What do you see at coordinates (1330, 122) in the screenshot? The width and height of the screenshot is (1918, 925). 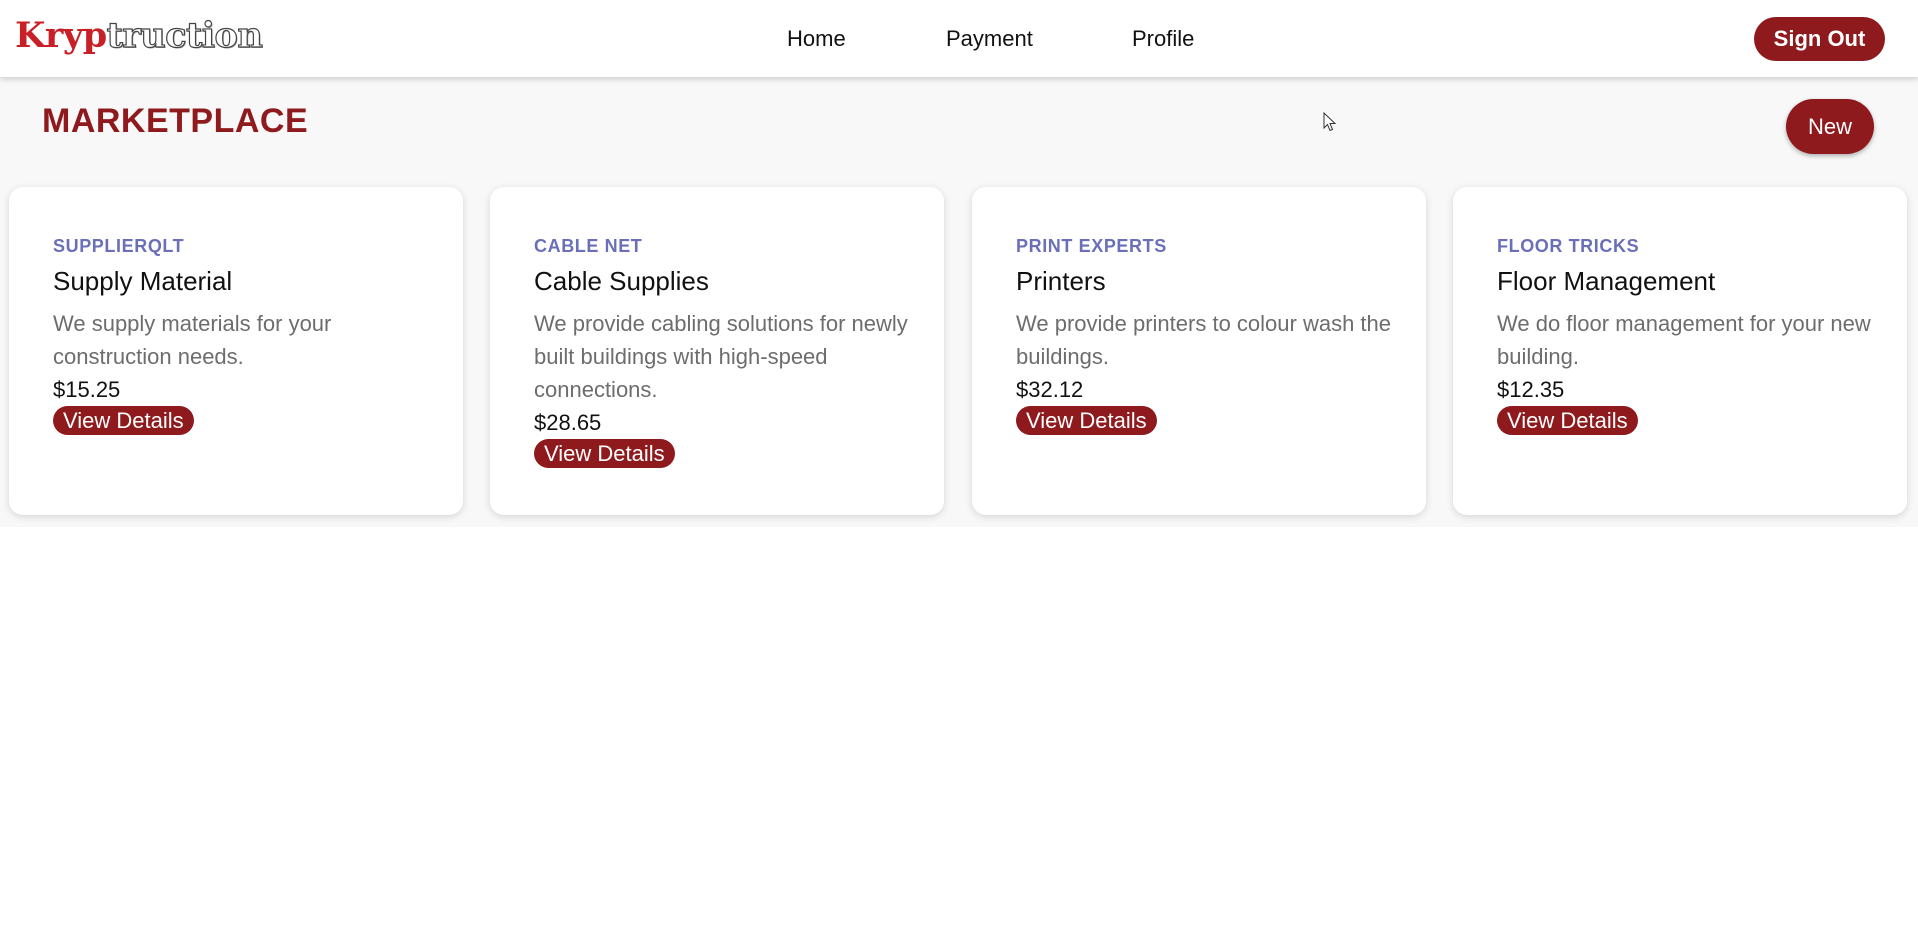 I see `mouse-cursor-icon` at bounding box center [1330, 122].